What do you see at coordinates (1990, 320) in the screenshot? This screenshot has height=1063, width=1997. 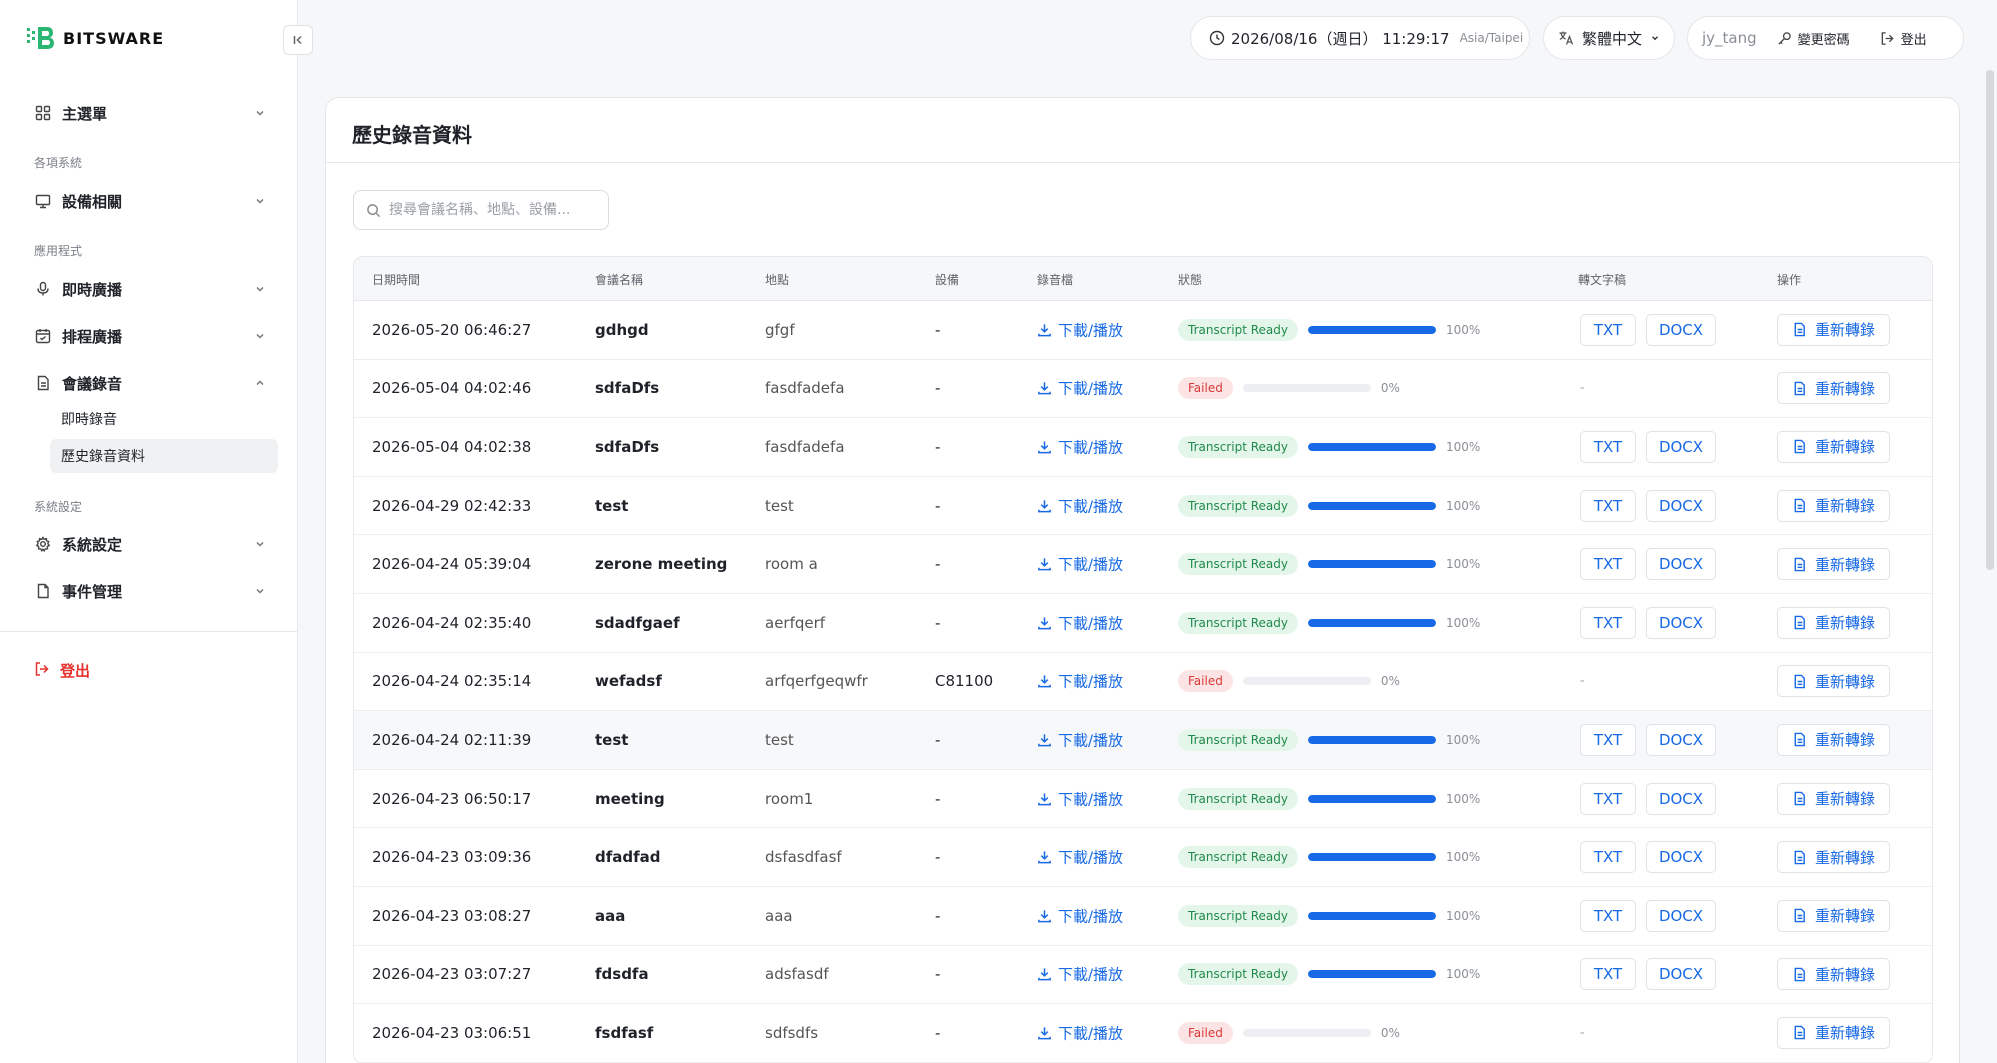 I see `page-scrollbar` at bounding box center [1990, 320].